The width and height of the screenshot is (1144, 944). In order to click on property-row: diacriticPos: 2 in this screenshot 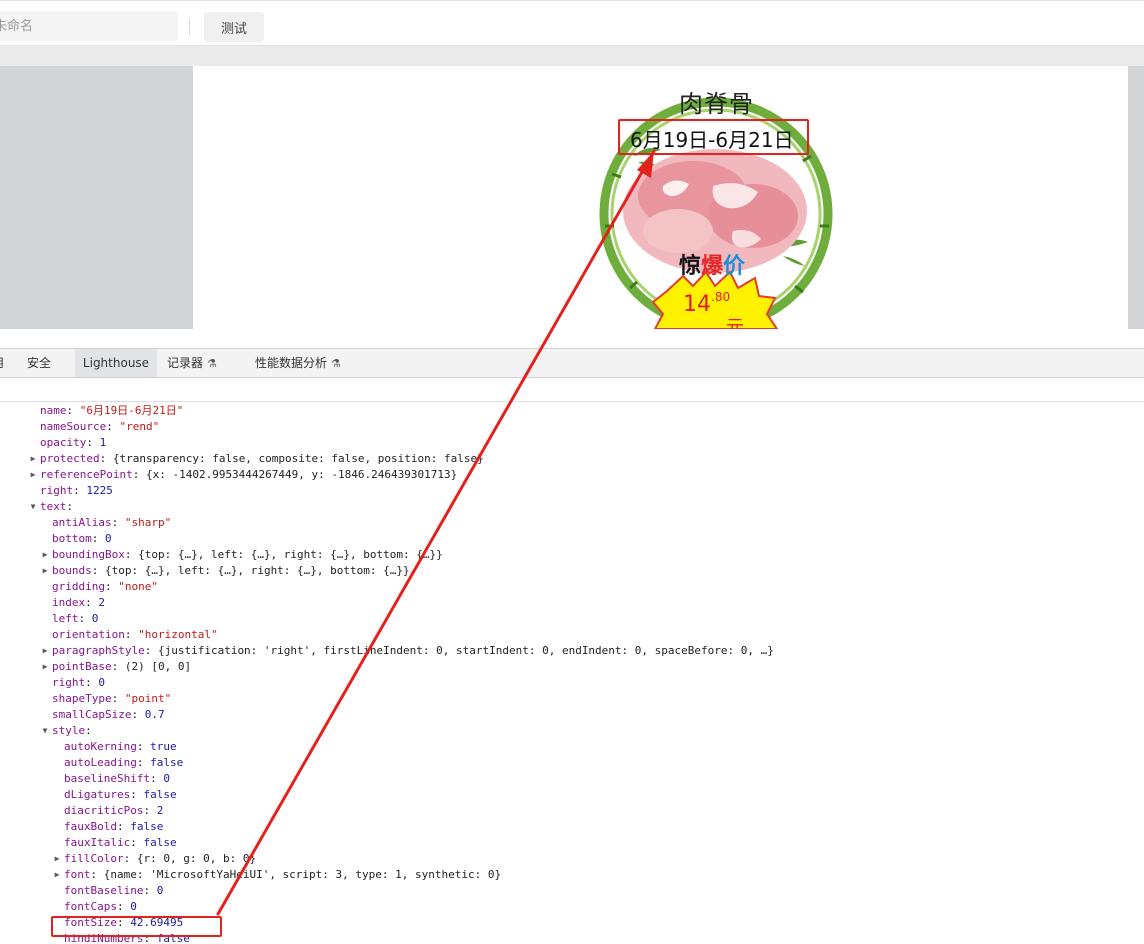, I will do `click(113, 811)`.